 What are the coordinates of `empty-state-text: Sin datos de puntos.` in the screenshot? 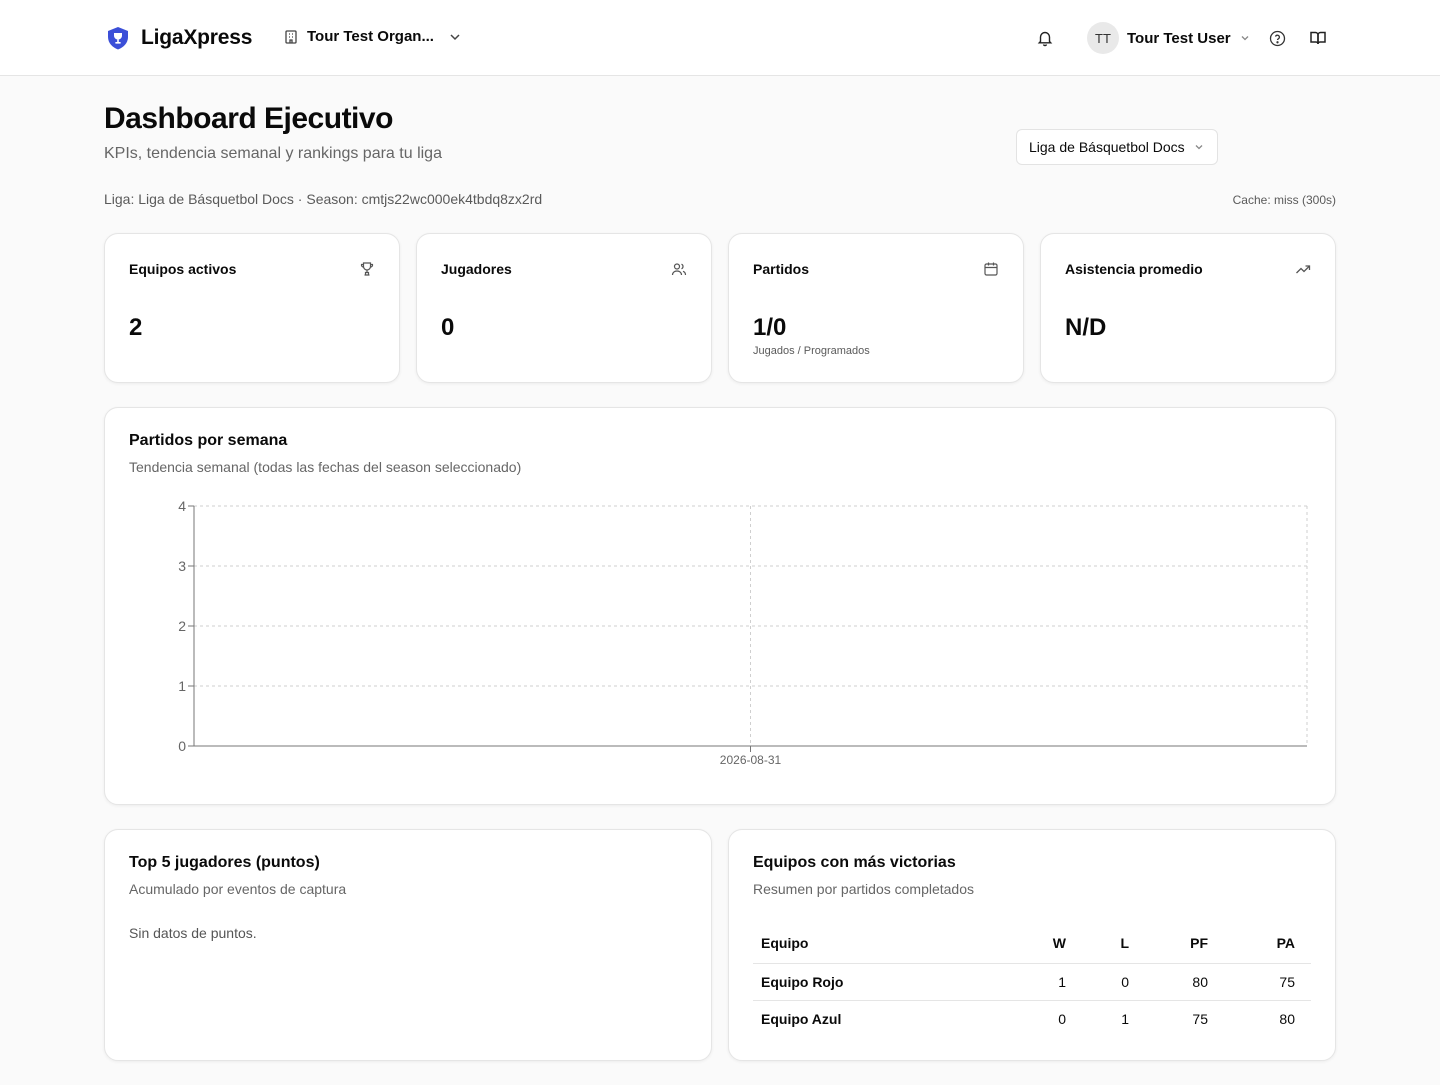 It's located at (193, 933).